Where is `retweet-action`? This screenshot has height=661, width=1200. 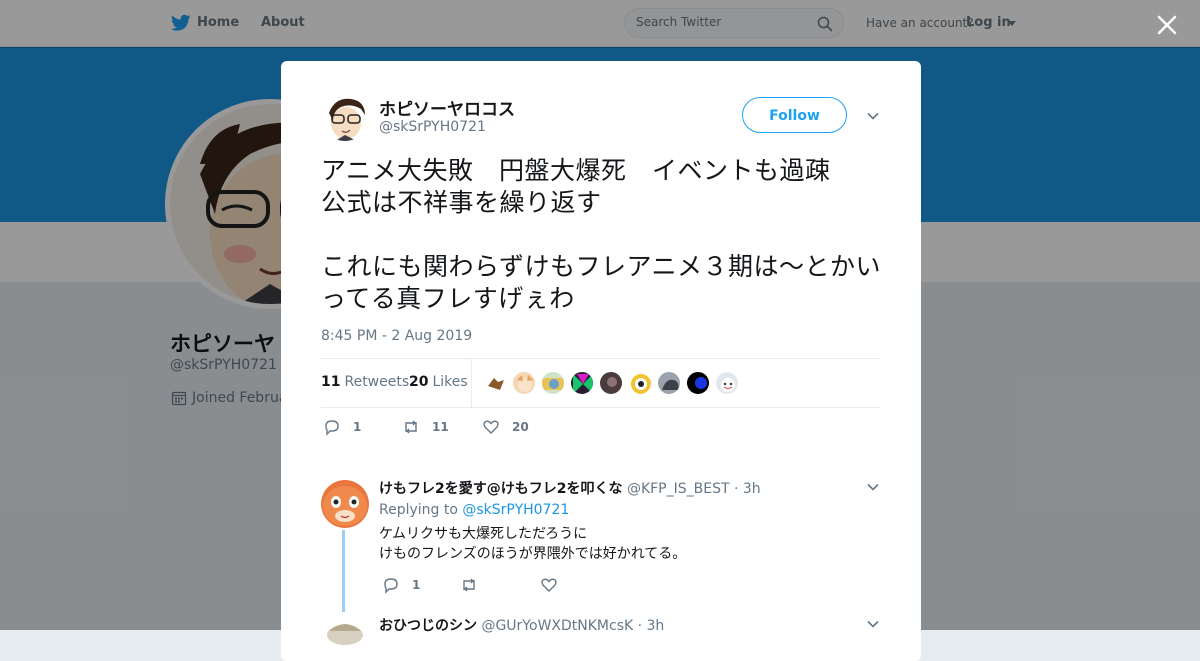
retweet-action is located at coordinates (472, 586).